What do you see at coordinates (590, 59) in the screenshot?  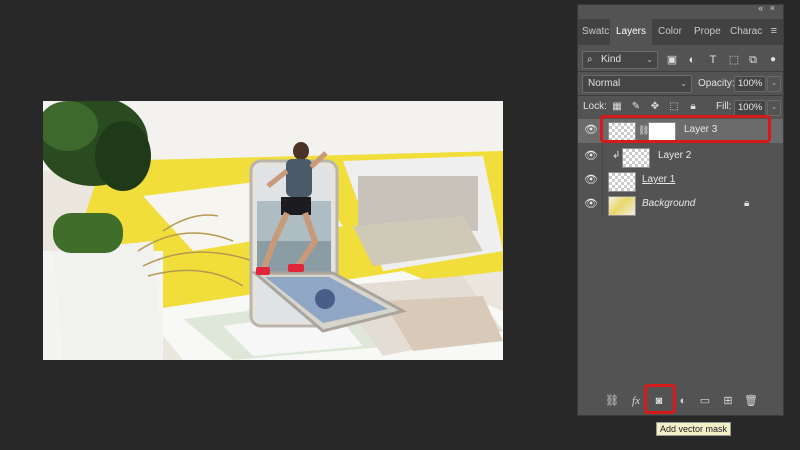 I see `search-icon: ⌕` at bounding box center [590, 59].